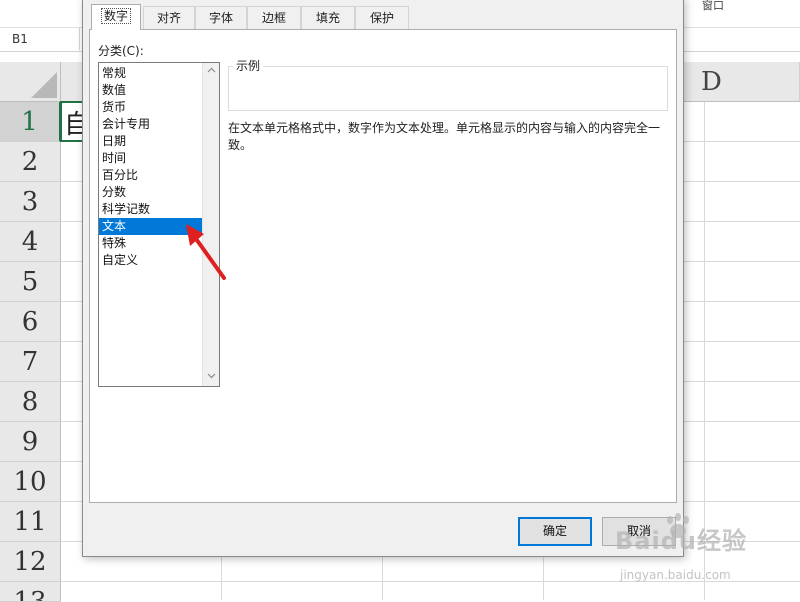 The image size is (800, 602). Describe the element at coordinates (555, 531) in the screenshot. I see `ok-button: 确定` at that location.